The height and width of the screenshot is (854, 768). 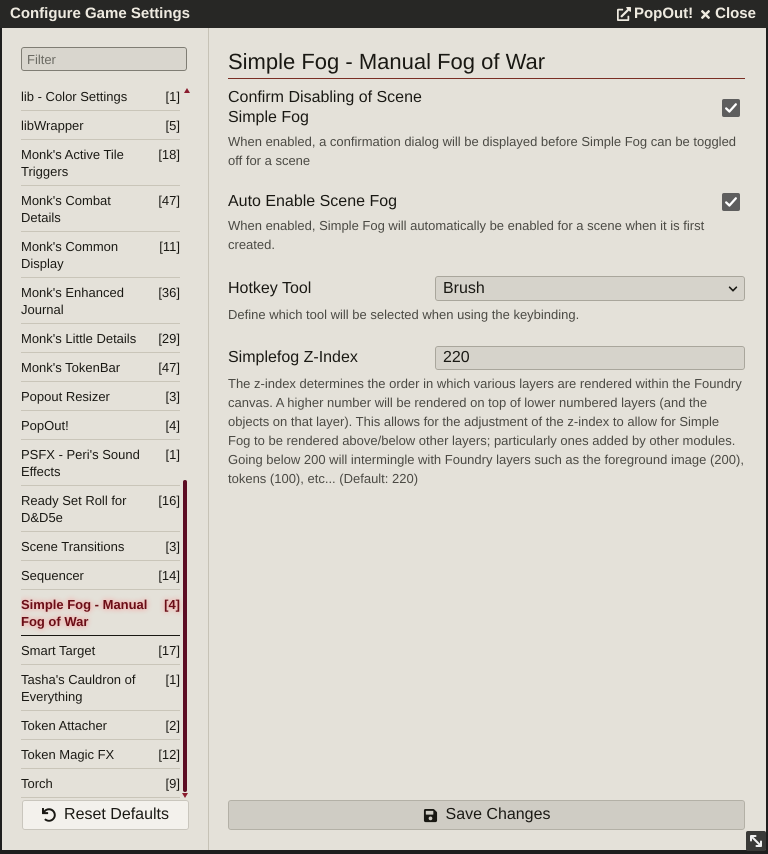 I want to click on sidebar-item: Popout Resizer [3], so click(x=100, y=396).